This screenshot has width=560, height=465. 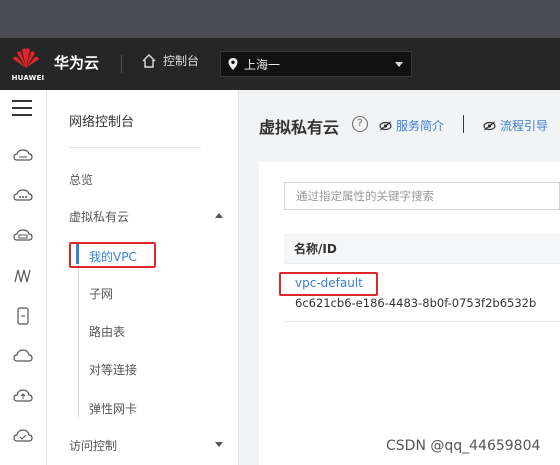 What do you see at coordinates (463, 124) in the screenshot?
I see `link-divider` at bounding box center [463, 124].